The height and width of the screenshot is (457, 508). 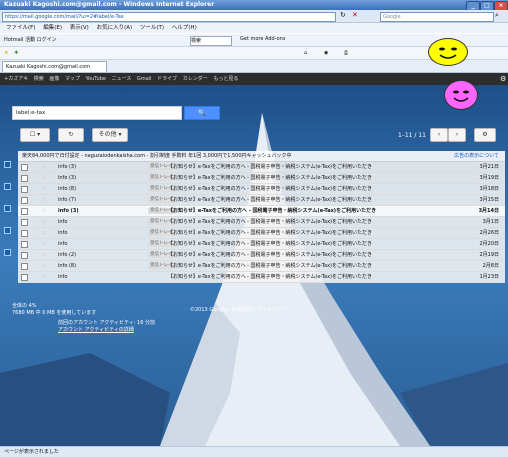 I want to click on status-text: ページが表示されました, so click(x=31, y=452).